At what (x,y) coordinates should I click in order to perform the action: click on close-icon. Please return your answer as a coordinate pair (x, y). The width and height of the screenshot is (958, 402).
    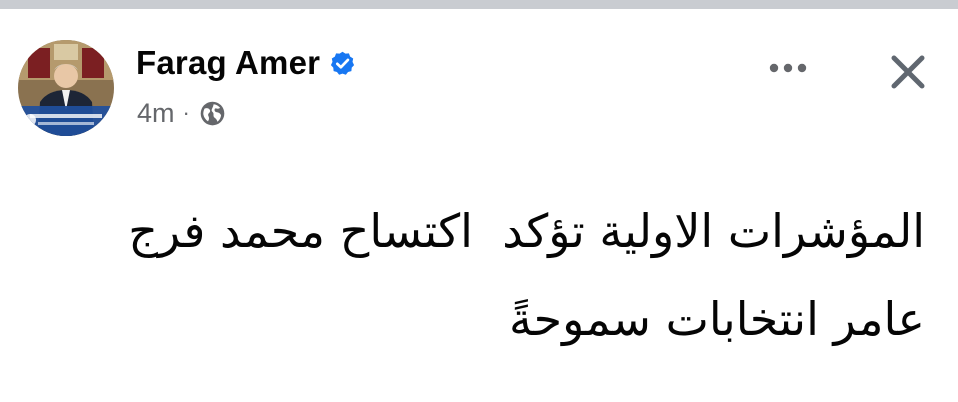
    Looking at the image, I should click on (908, 72).